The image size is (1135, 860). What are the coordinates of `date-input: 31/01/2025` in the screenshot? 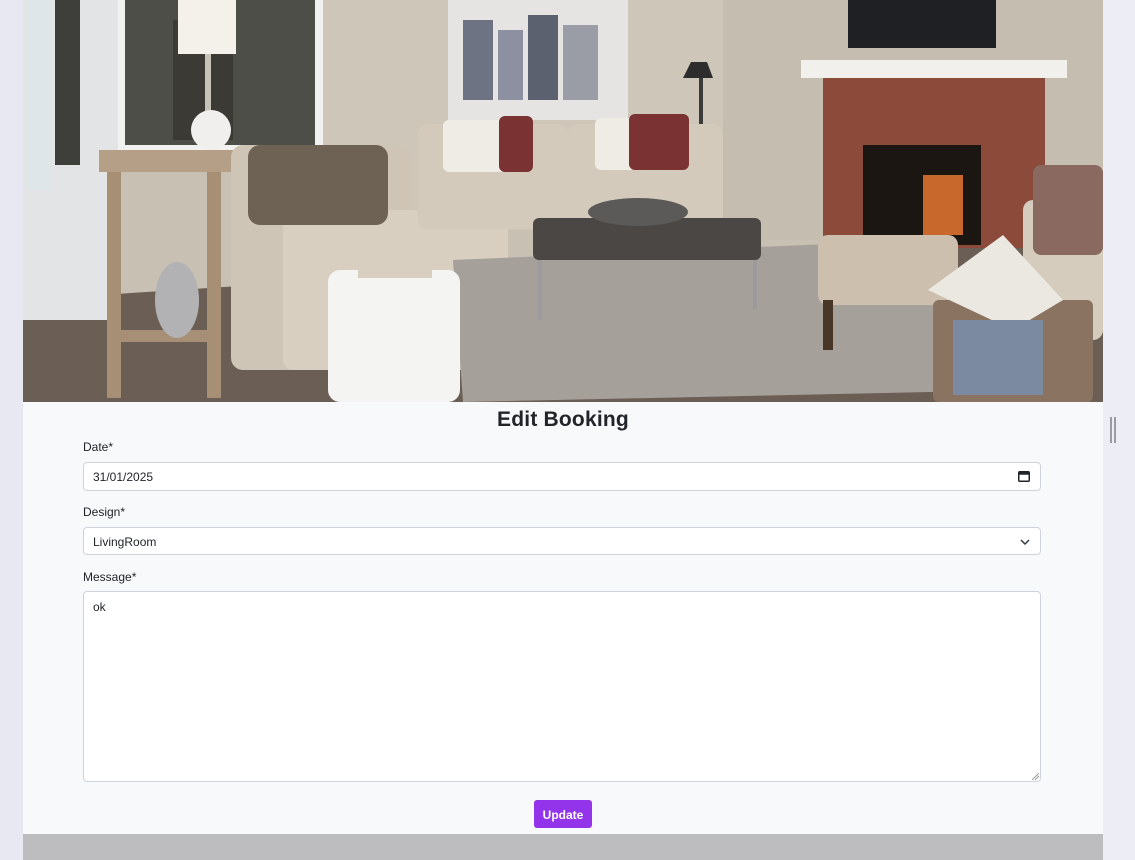 It's located at (562, 476).